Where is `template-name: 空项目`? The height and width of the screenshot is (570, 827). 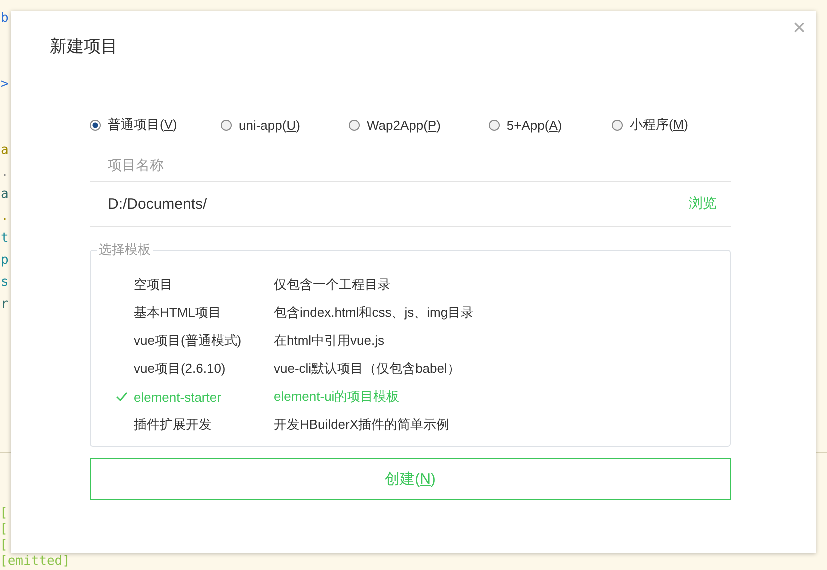
template-name: 空项目 is located at coordinates (154, 285).